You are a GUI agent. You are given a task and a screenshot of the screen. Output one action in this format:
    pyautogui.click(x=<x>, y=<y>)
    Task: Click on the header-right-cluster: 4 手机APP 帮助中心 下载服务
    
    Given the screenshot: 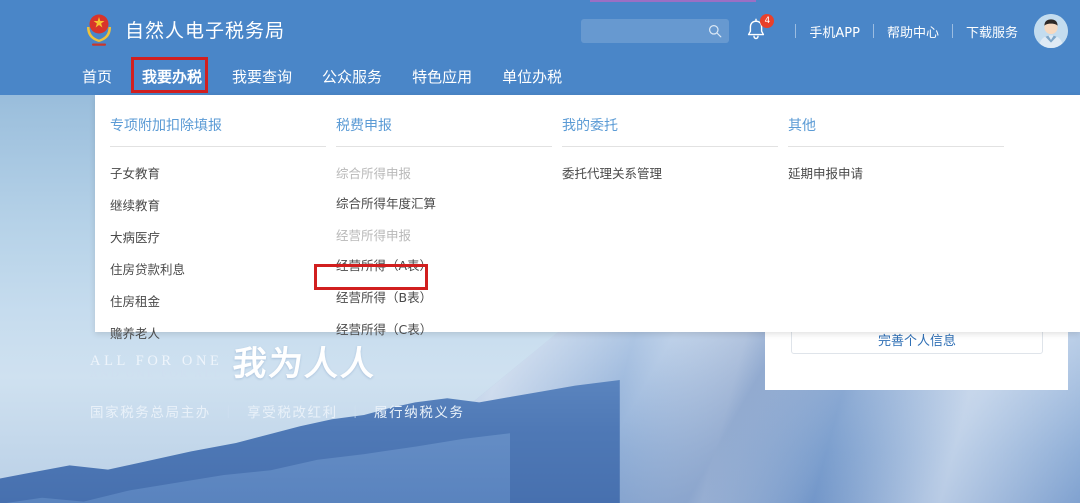 What is the action you would take?
    pyautogui.click(x=827, y=31)
    